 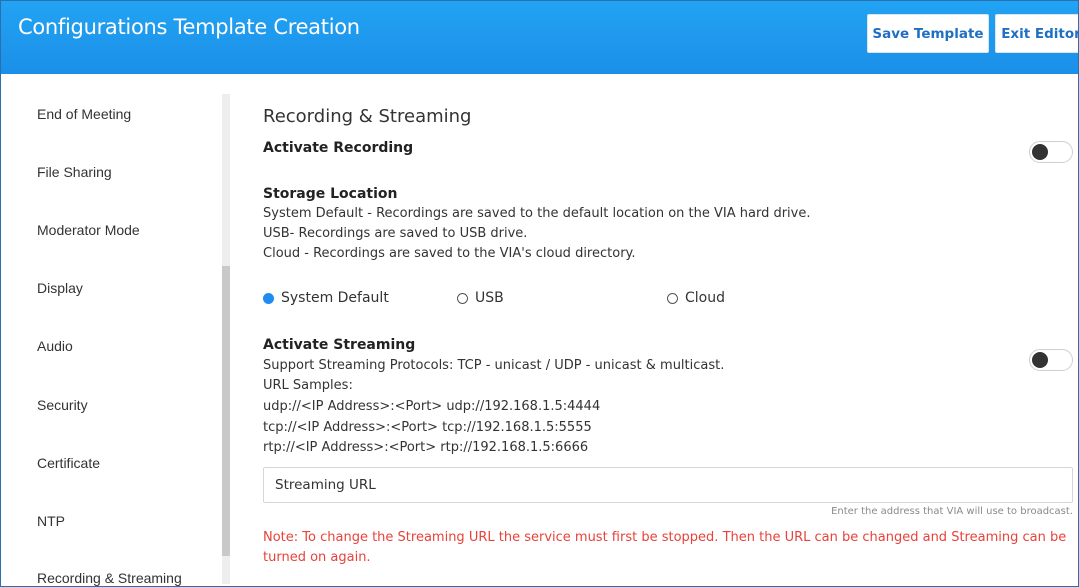 I want to click on radio-label: USB, so click(x=489, y=298).